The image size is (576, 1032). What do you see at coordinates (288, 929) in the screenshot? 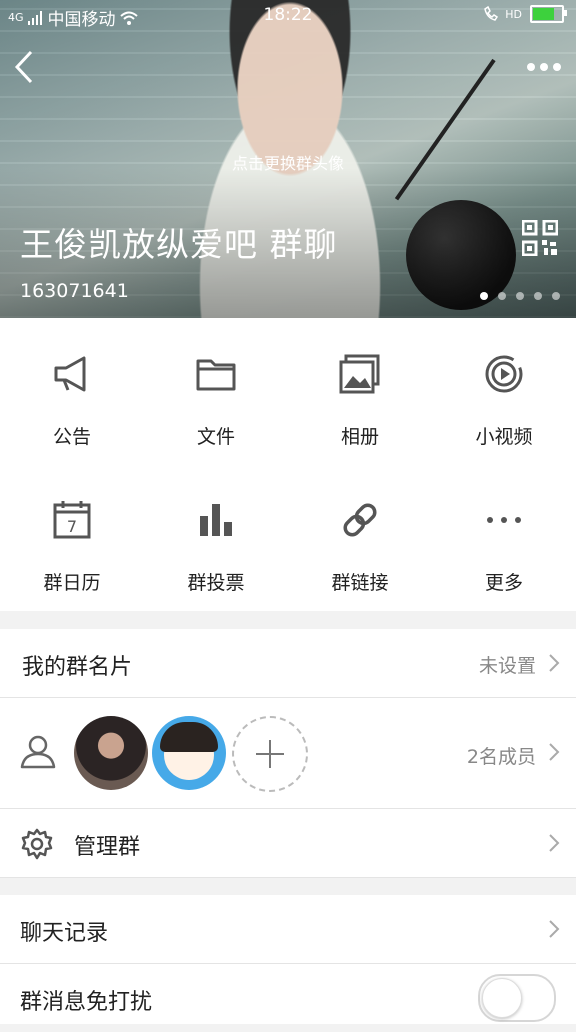
I see `chat-history-row: 聊天记录` at bounding box center [288, 929].